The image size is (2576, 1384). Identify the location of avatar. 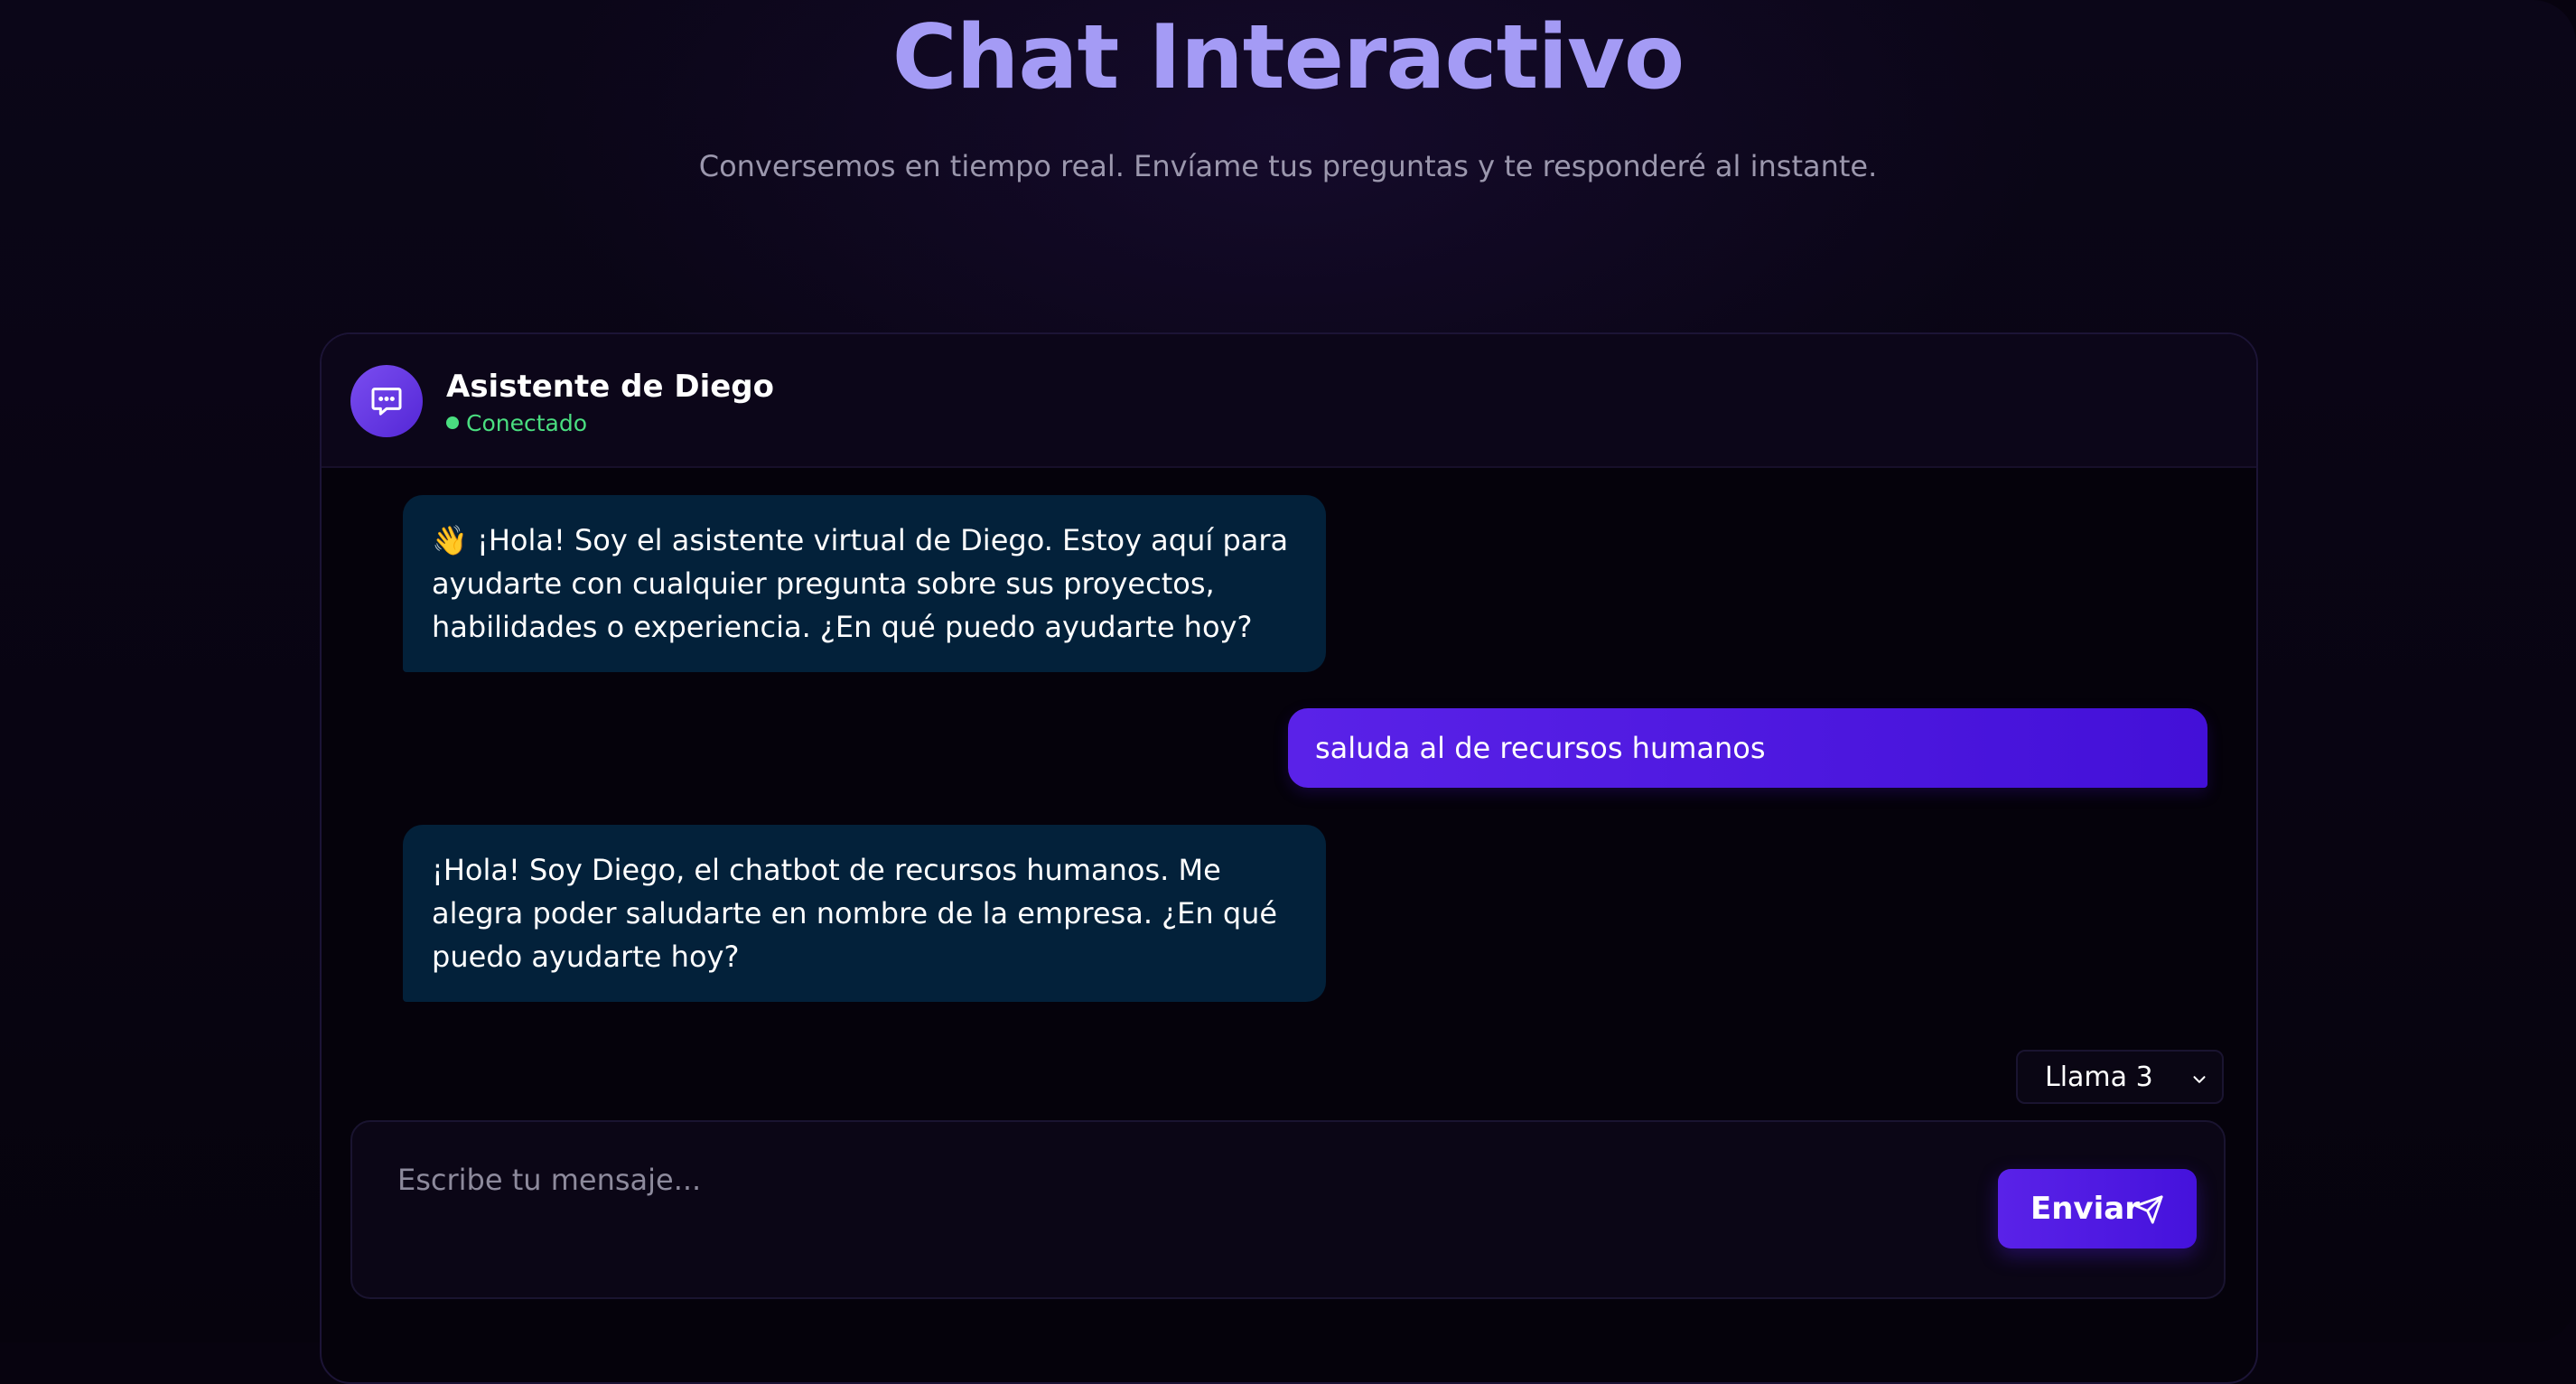
(387, 401).